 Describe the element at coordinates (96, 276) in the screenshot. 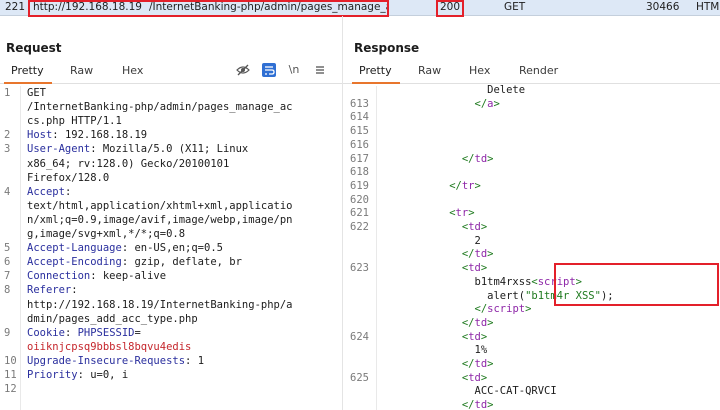

I see `request-code-line: Connection: keep-alive` at that location.